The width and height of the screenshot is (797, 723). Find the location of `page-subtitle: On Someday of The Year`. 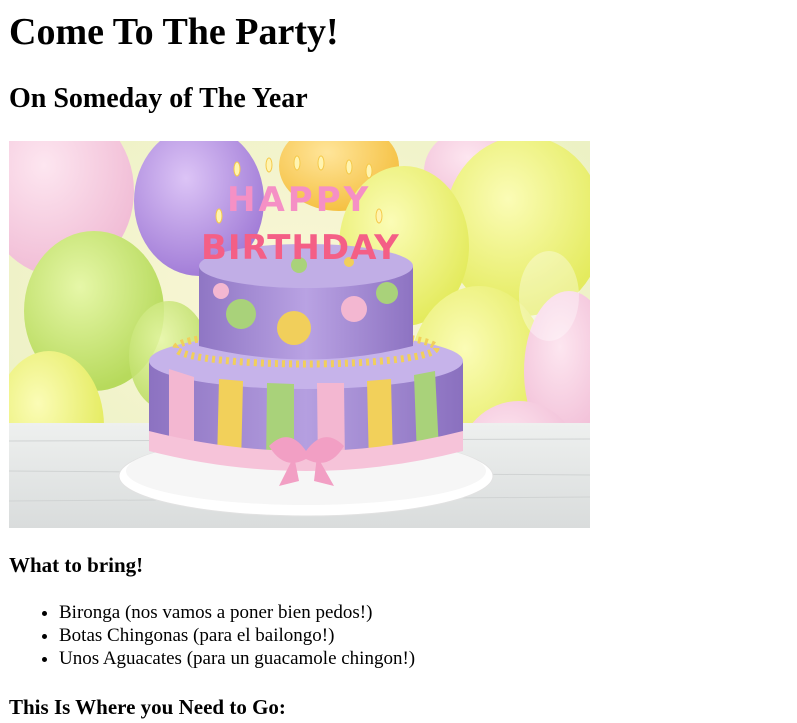

page-subtitle: On Someday of The Year is located at coordinates (158, 98).